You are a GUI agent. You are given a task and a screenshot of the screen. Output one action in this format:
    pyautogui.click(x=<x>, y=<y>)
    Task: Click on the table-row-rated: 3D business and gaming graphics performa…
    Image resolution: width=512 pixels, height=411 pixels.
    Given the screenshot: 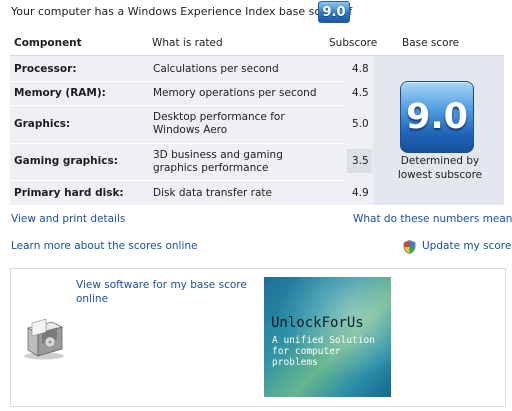 What is the action you would take?
    pyautogui.click(x=218, y=161)
    